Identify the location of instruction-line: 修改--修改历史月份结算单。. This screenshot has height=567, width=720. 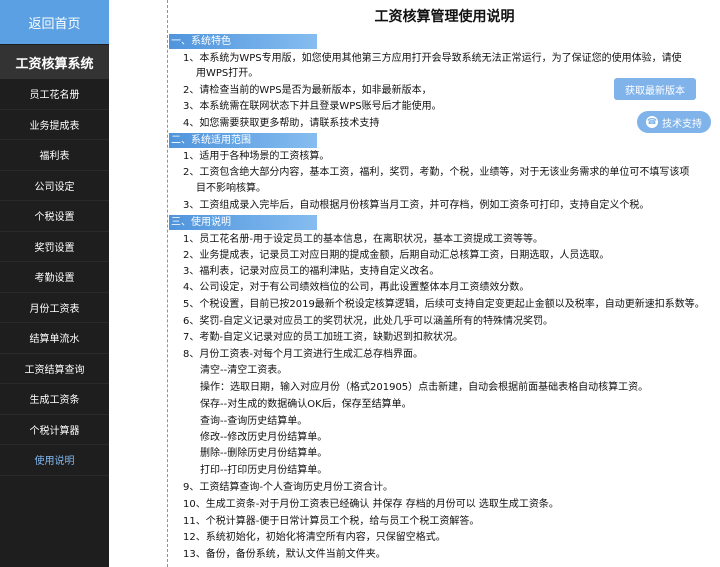
(264, 437).